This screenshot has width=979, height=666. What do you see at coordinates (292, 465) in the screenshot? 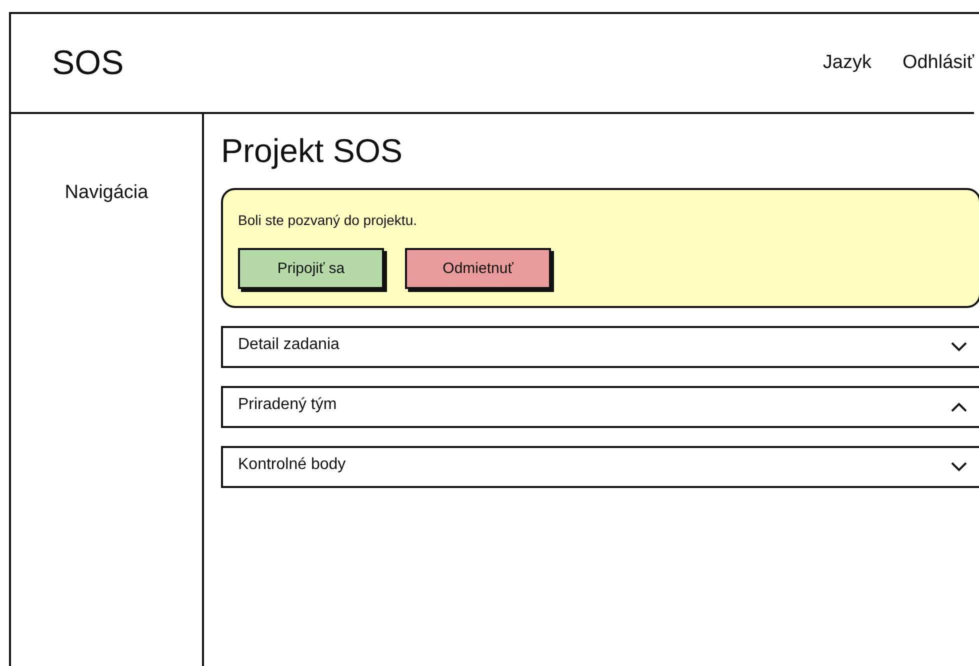
I see `section-title: Kontrolné body` at bounding box center [292, 465].